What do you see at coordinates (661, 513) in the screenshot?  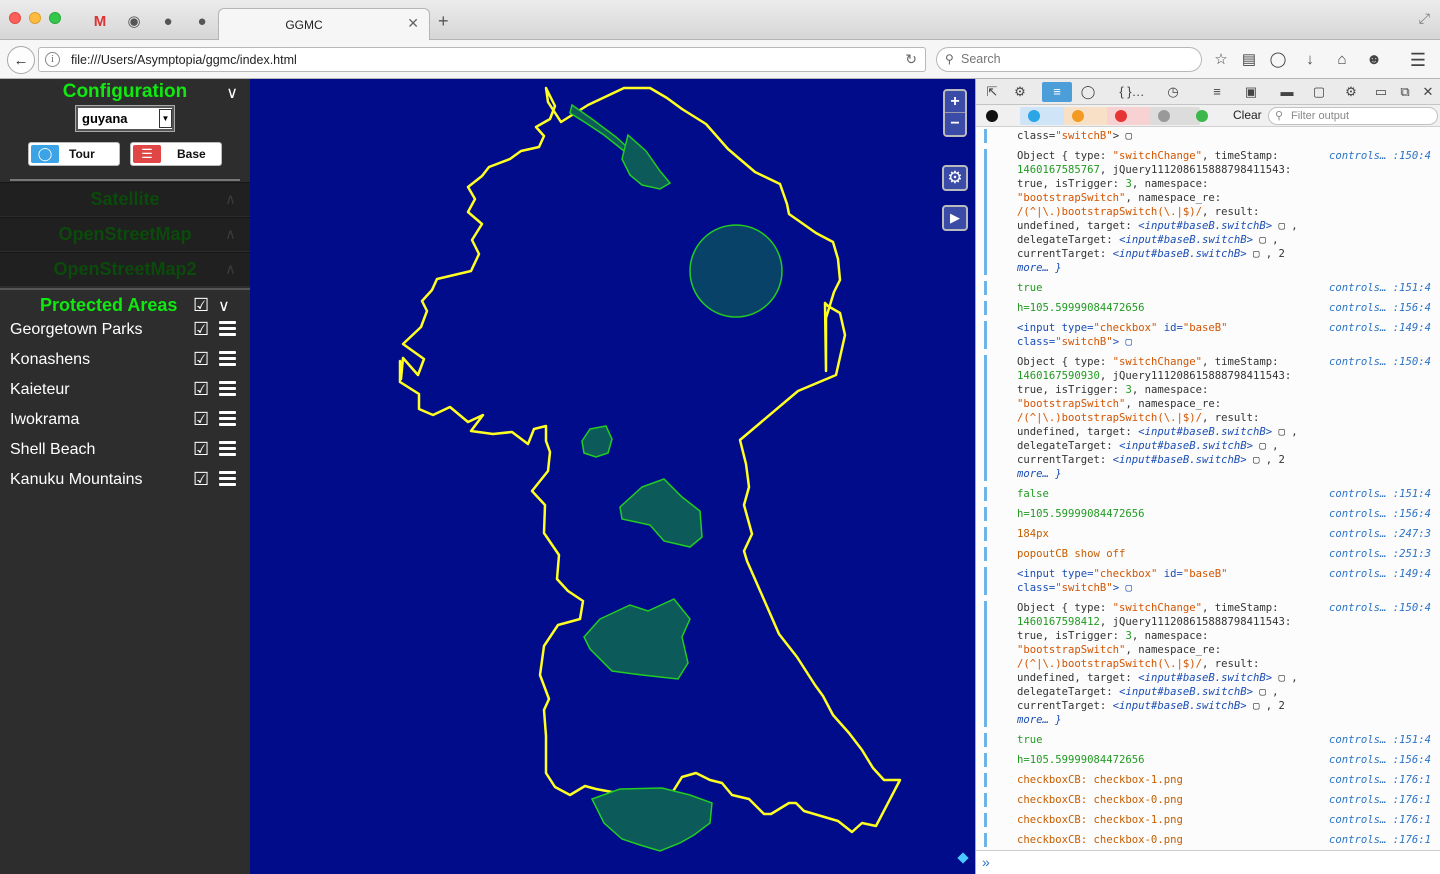 I see `iwokrama-area` at bounding box center [661, 513].